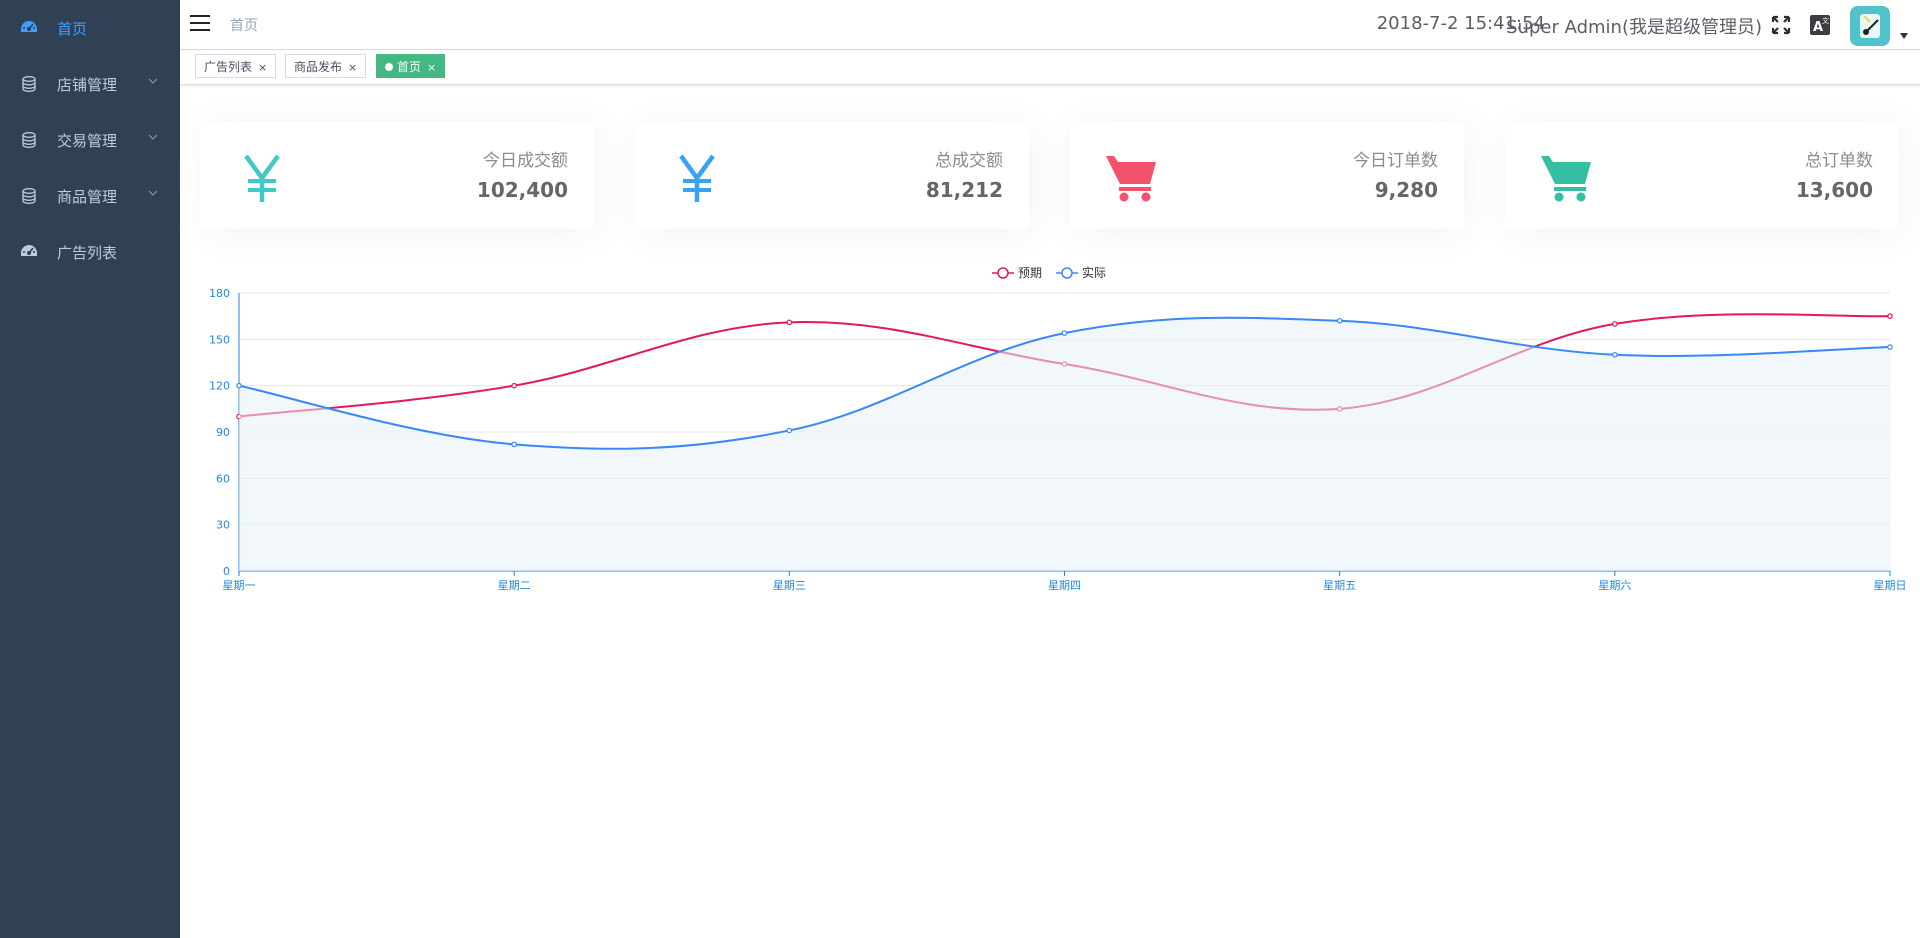 The image size is (1920, 938). I want to click on sidebar-item-label: 交易管理, so click(87, 141).